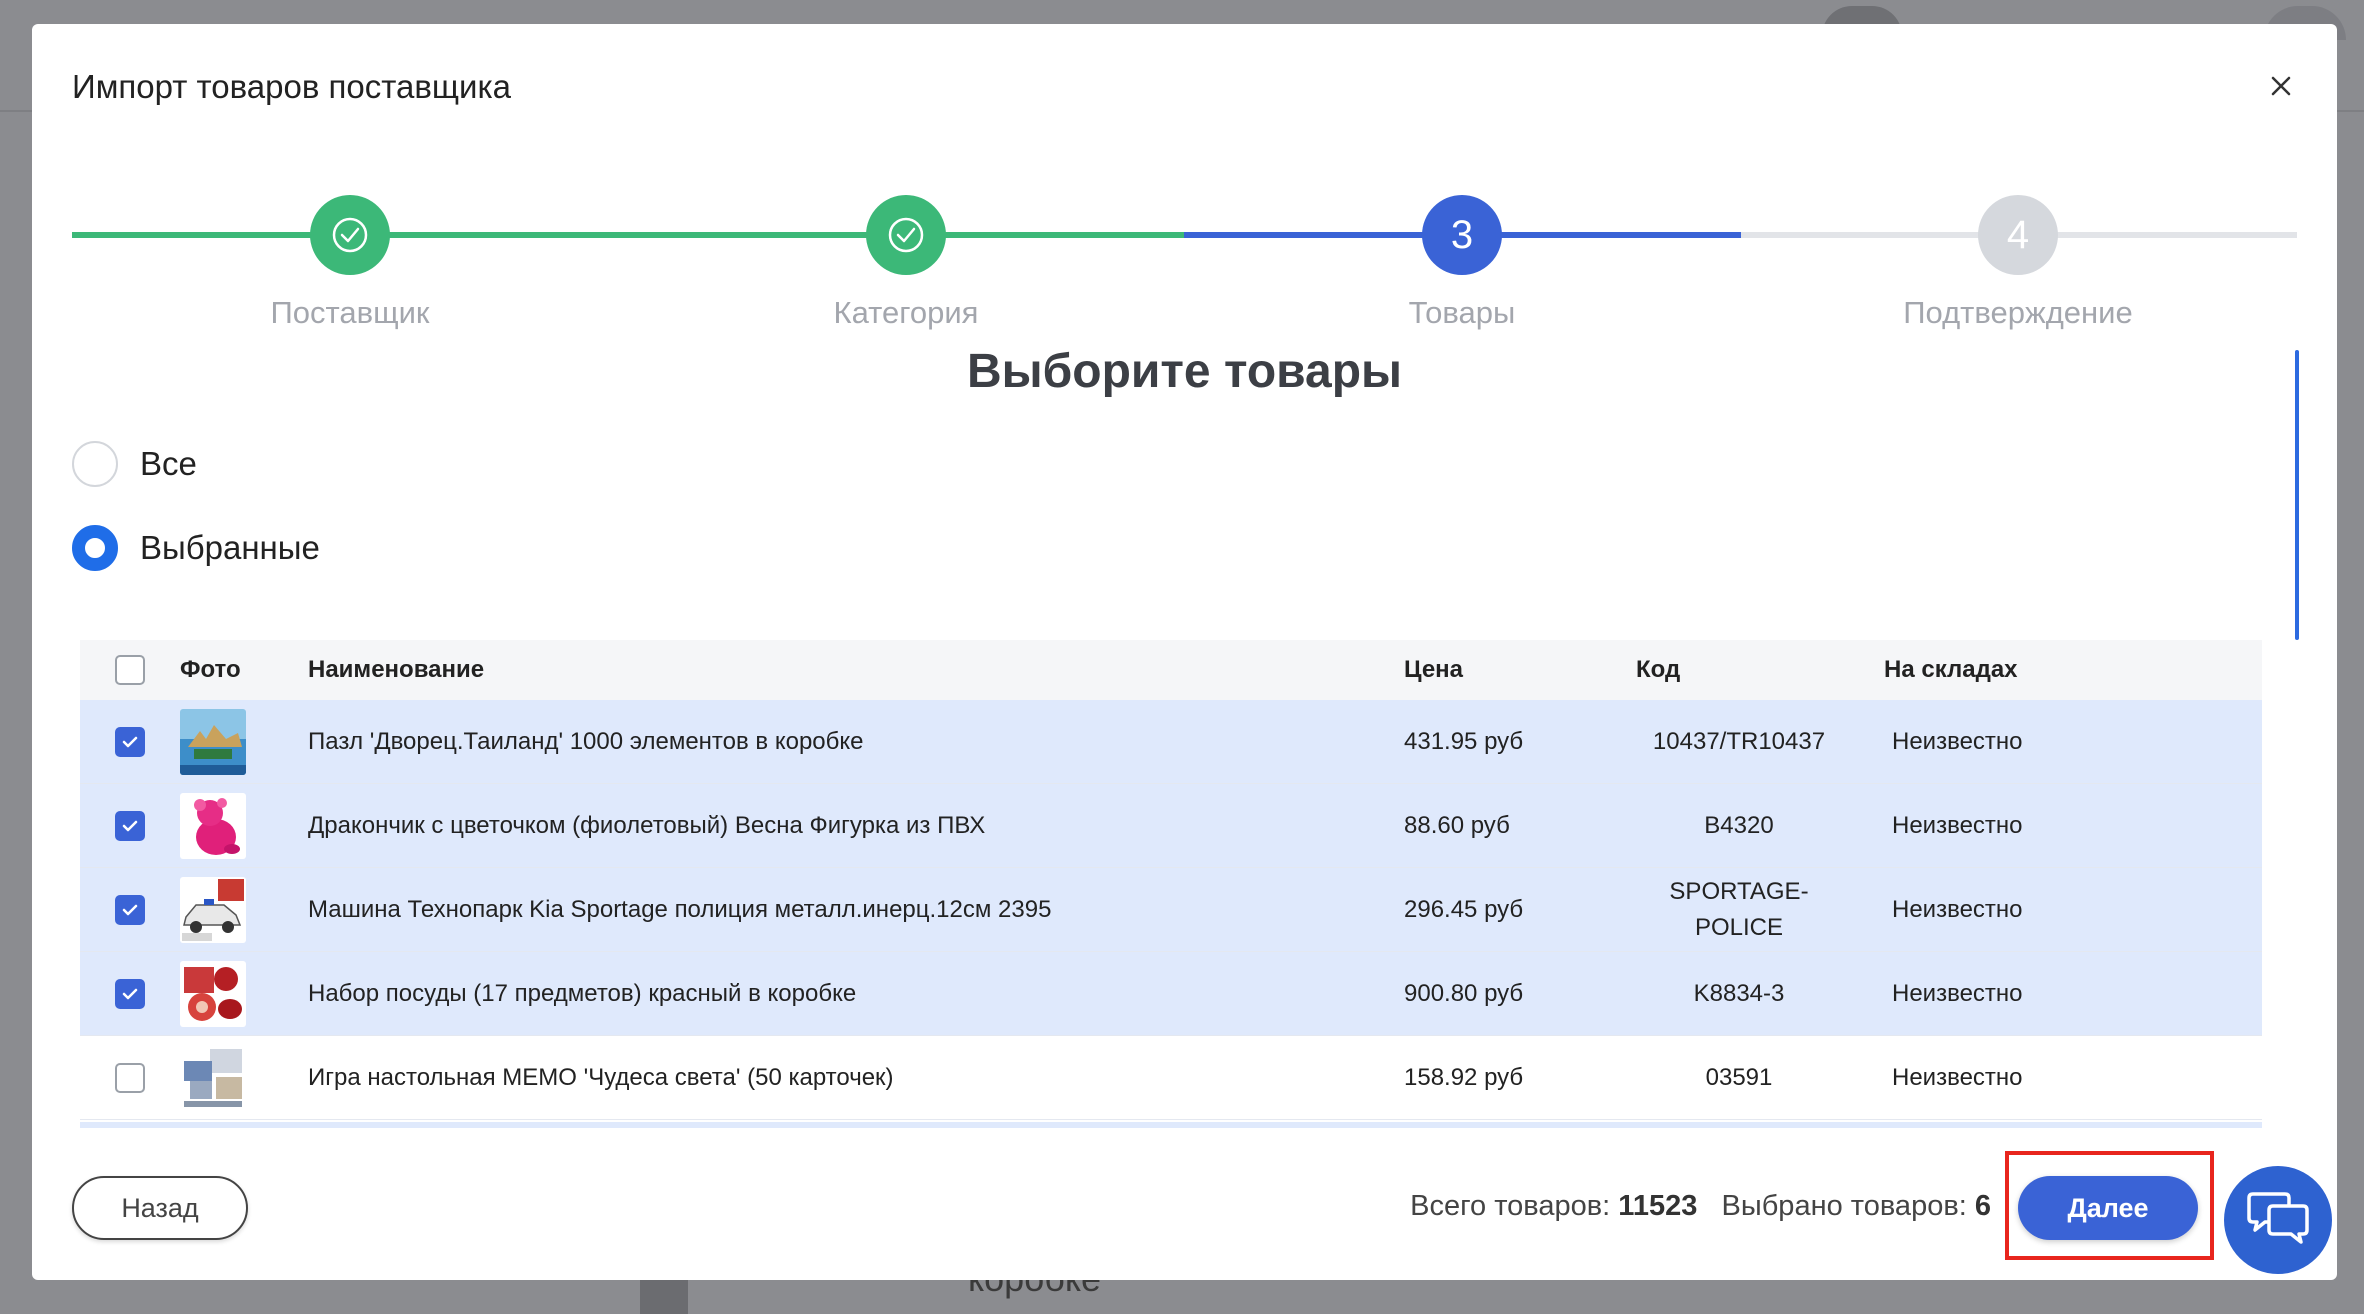 The width and height of the screenshot is (2364, 1314). I want to click on chat-button, so click(2278, 1220).